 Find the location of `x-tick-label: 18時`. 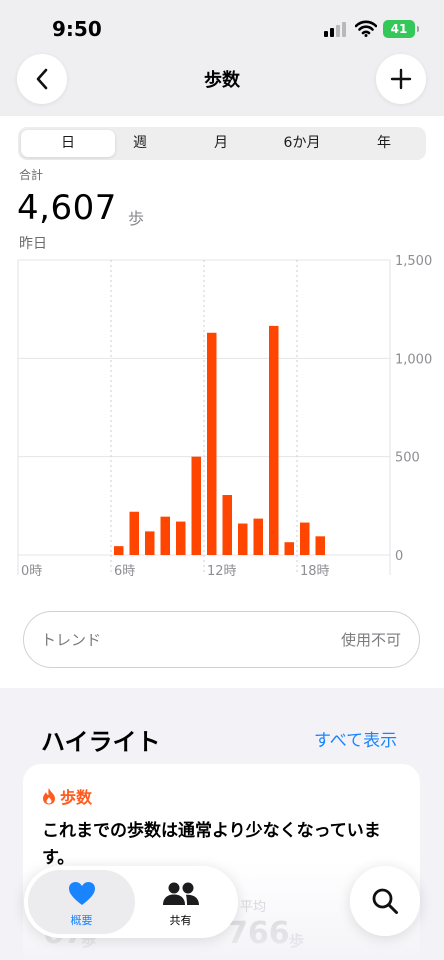

x-tick-label: 18時 is located at coordinates (315, 571).